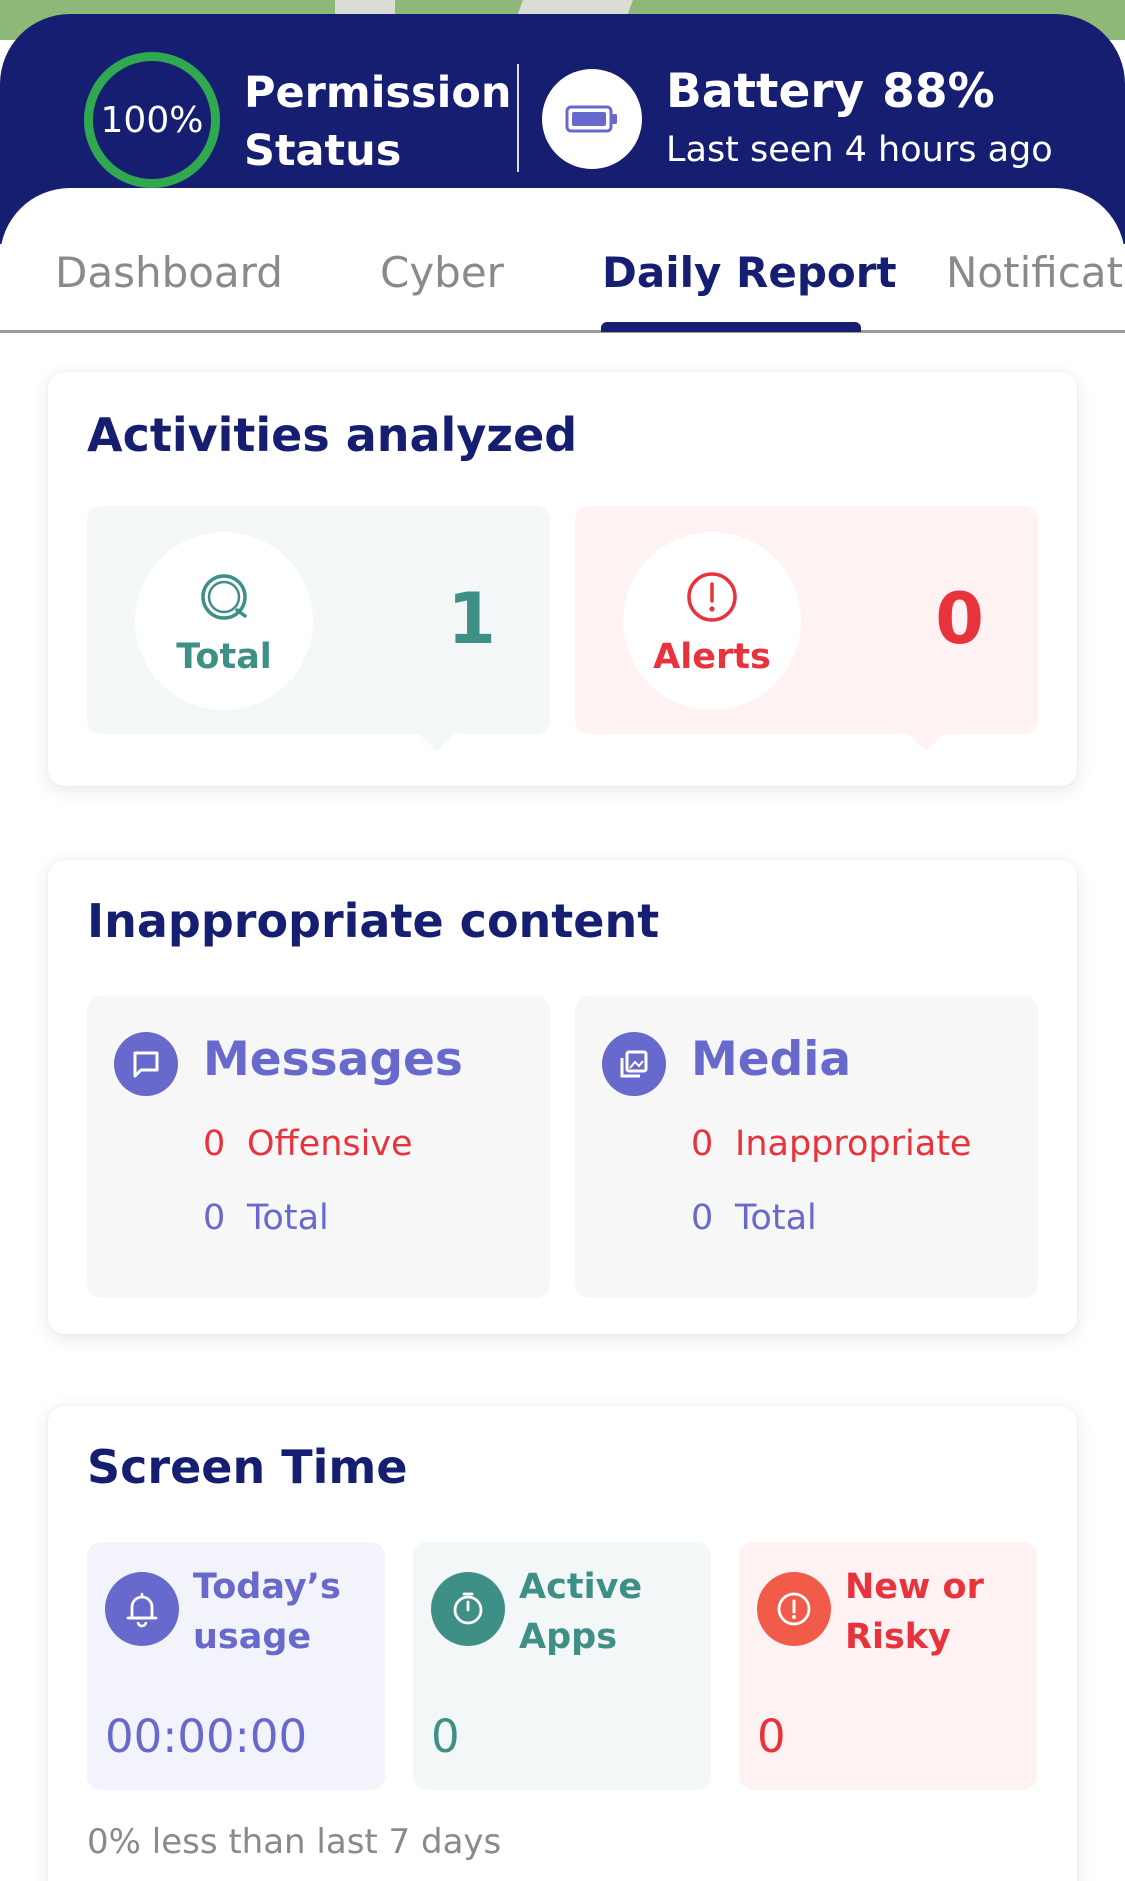 This screenshot has height=1881, width=1125. What do you see at coordinates (888, 1666) in the screenshot?
I see `new-or-risky-box: New or Risky 0` at bounding box center [888, 1666].